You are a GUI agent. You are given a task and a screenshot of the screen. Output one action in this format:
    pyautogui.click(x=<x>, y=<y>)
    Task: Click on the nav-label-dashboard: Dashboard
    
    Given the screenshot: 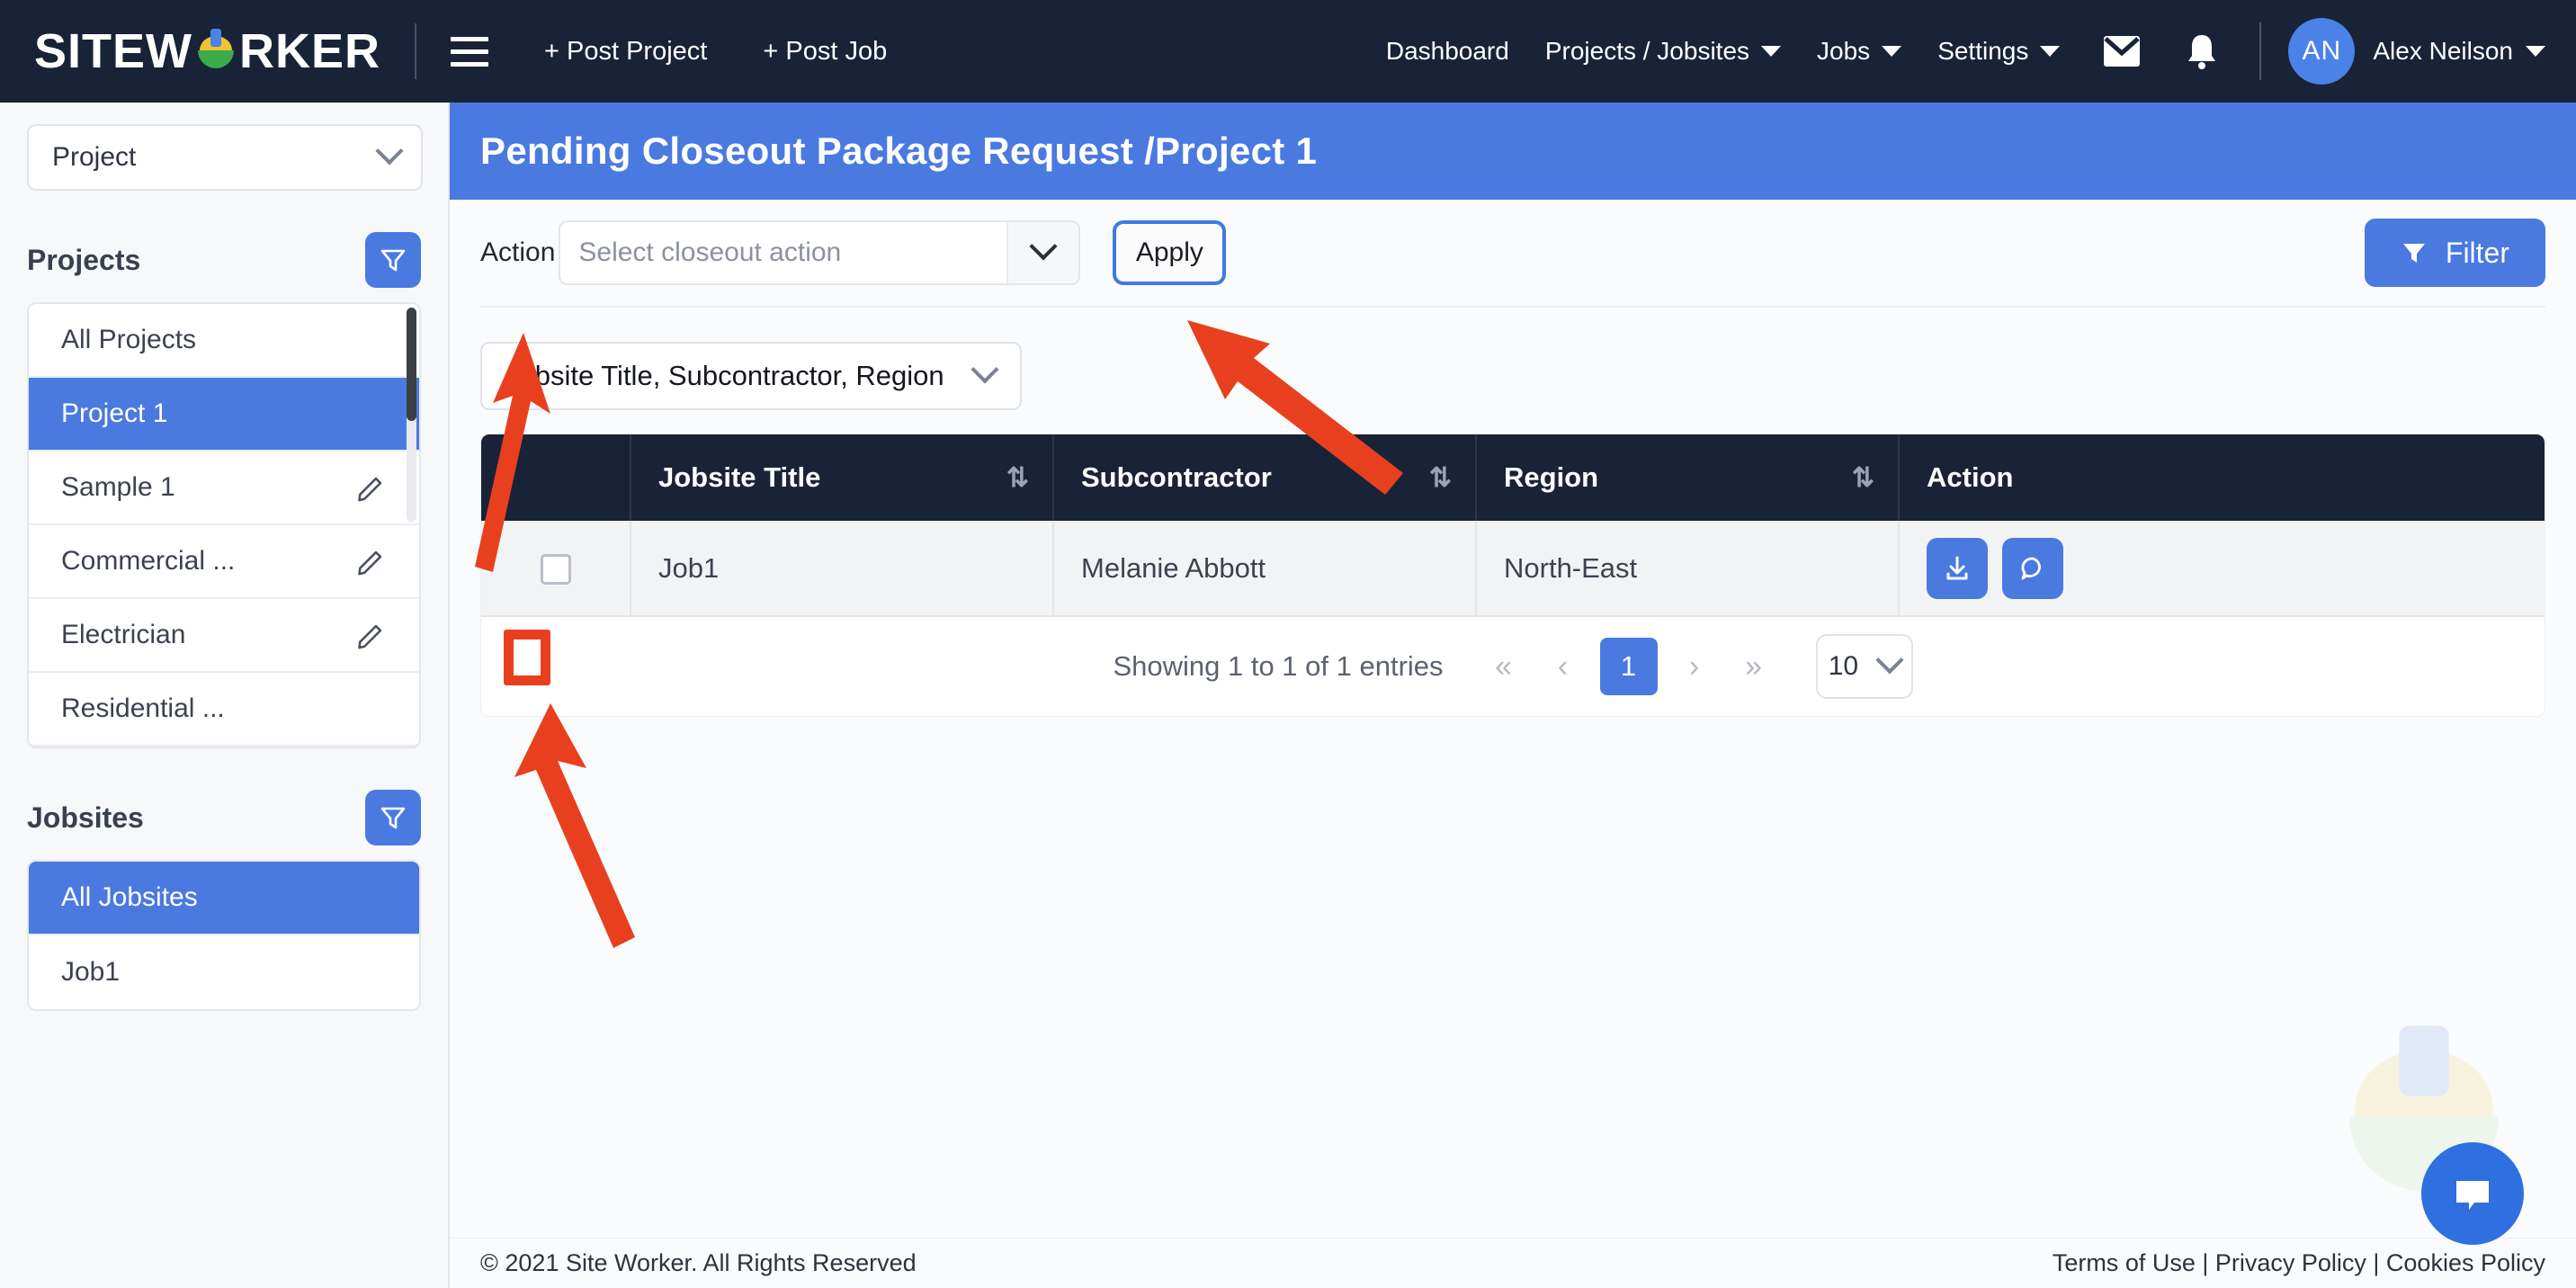 What is the action you would take?
    pyautogui.click(x=1447, y=51)
    